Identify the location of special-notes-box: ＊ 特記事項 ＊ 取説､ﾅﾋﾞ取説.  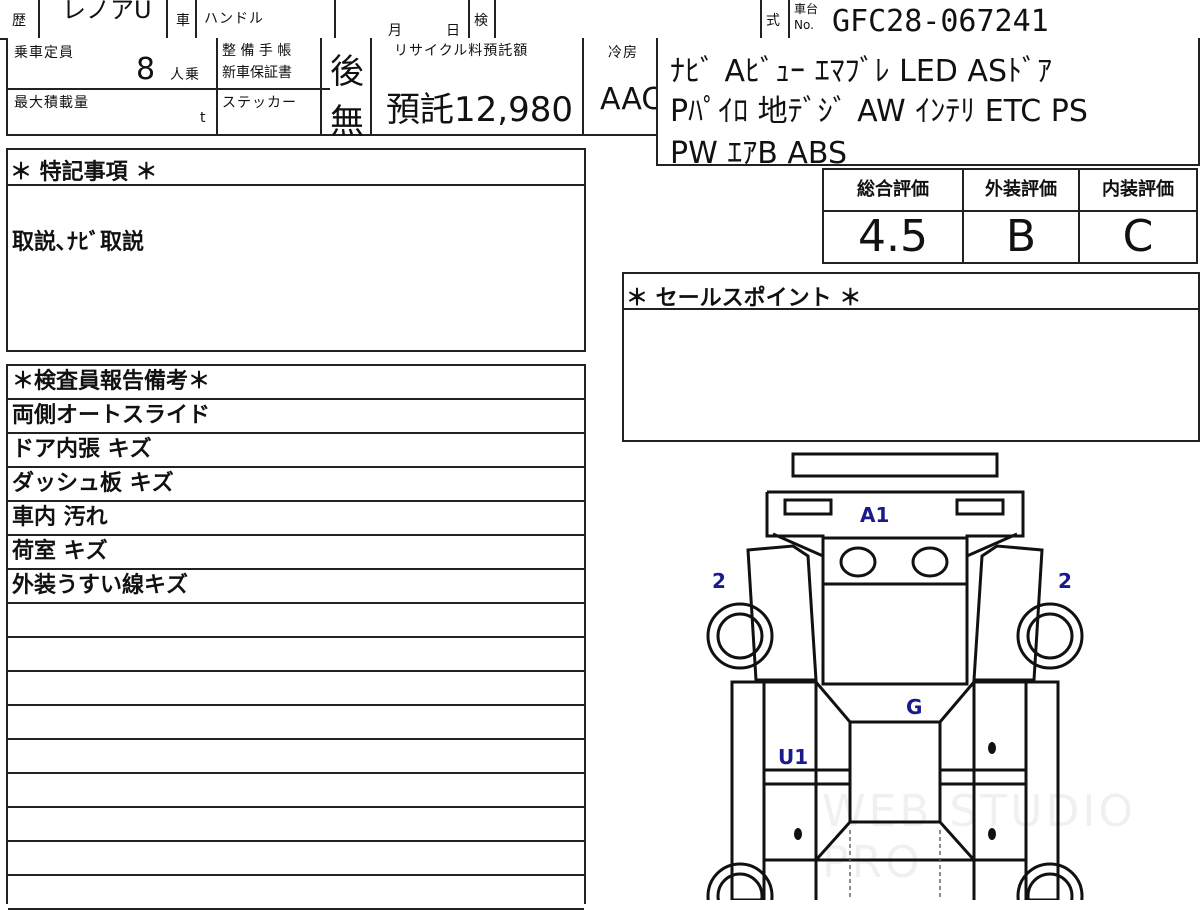
(296, 250).